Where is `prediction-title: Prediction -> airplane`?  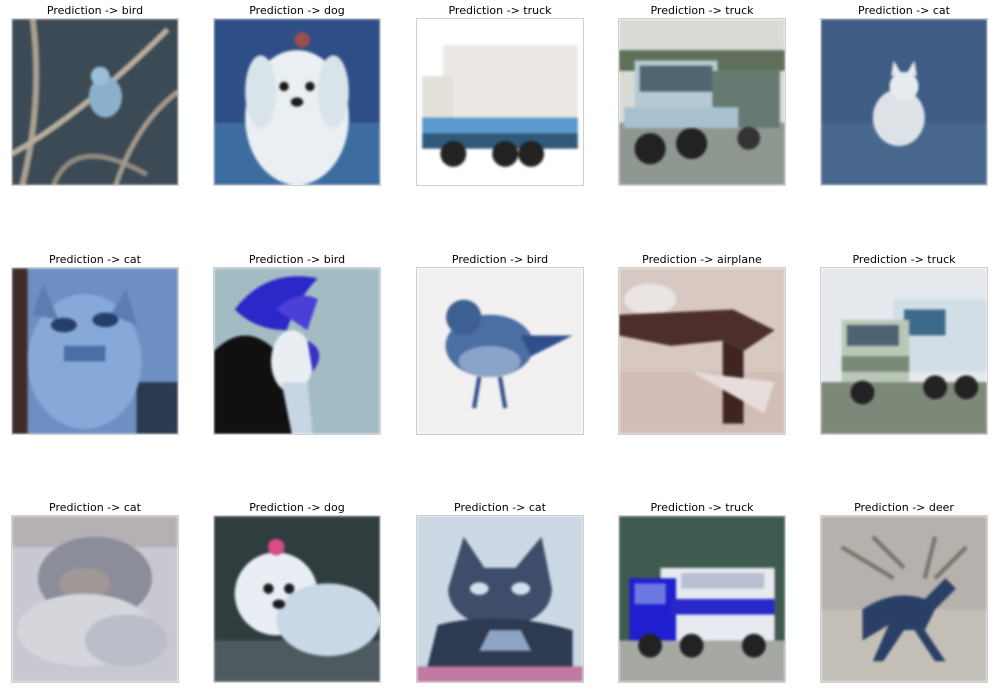 prediction-title: Prediction -> airplane is located at coordinates (702, 259).